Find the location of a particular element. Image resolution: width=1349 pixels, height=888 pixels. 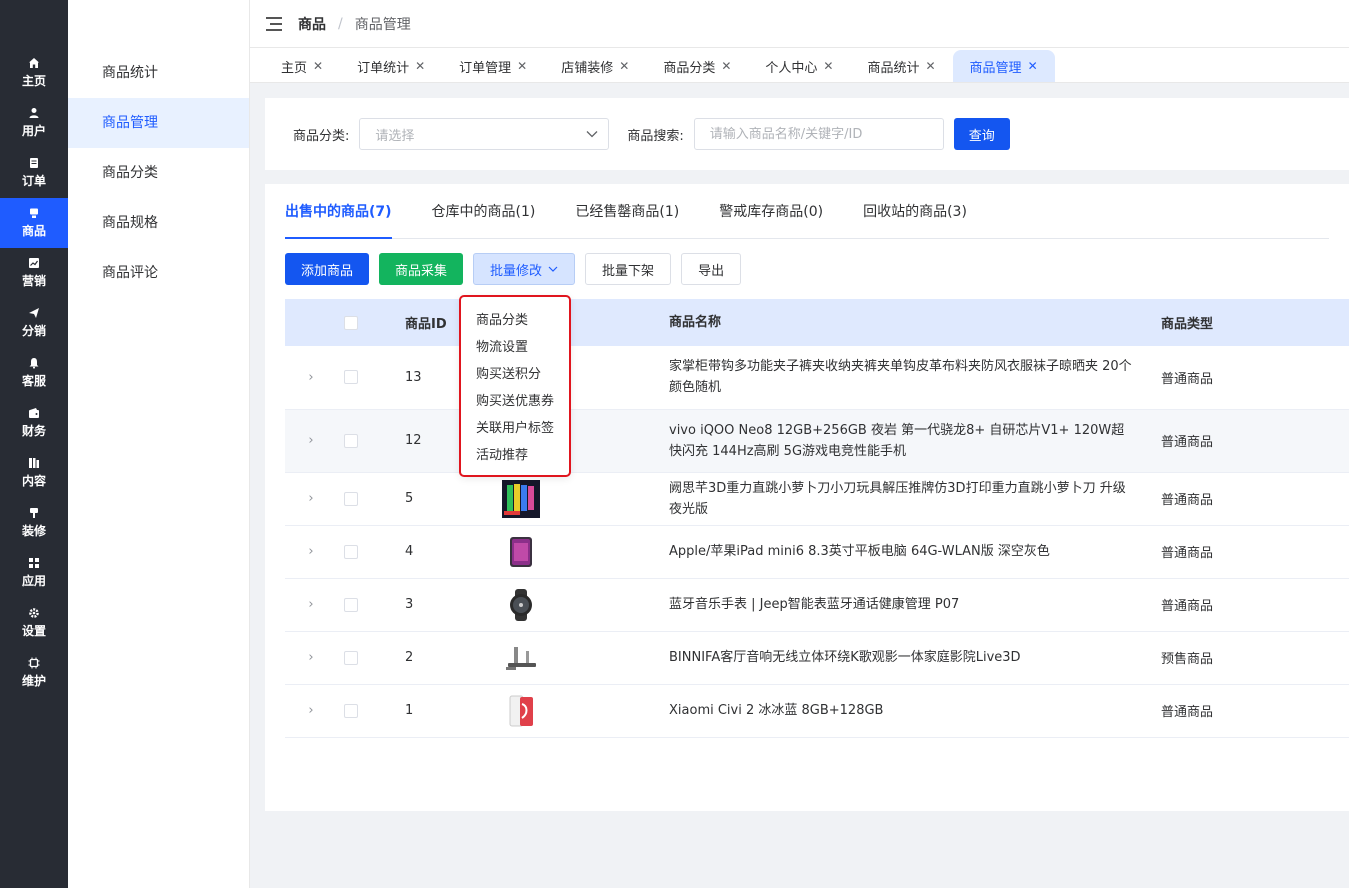

order-icon is located at coordinates (34, 163).